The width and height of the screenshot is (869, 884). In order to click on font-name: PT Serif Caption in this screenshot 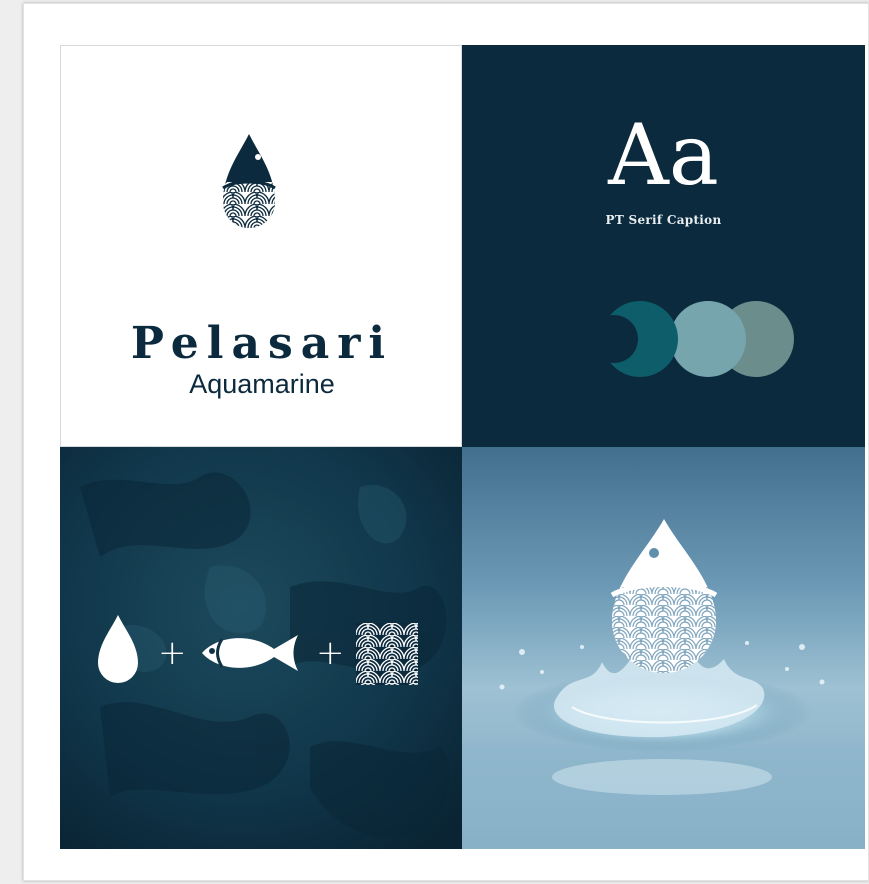, I will do `click(663, 220)`.